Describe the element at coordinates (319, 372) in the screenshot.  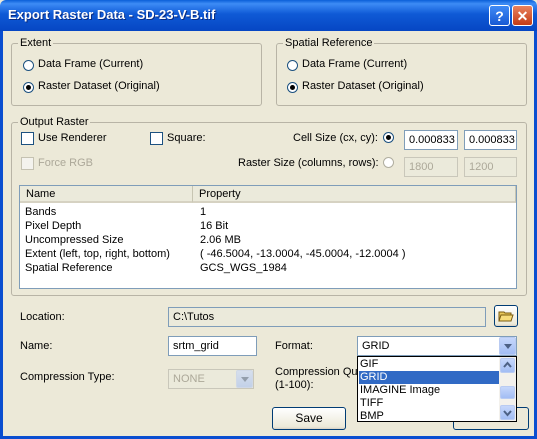
I see `compression-quality-label: Compression Qua` at that location.